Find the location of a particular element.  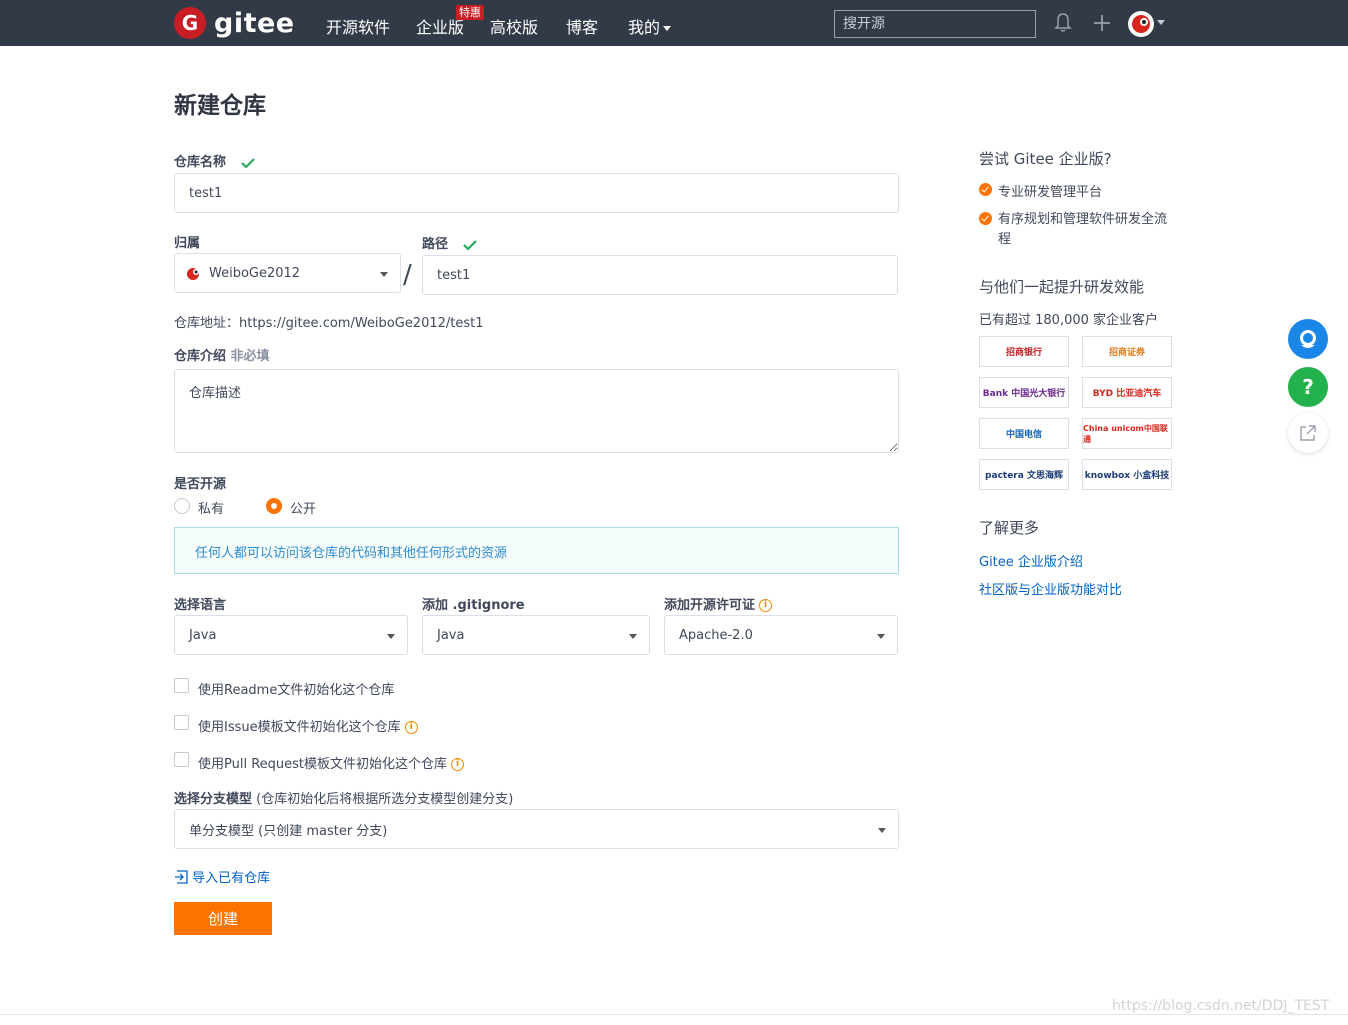

private-radio-label: 私有 is located at coordinates (211, 507).